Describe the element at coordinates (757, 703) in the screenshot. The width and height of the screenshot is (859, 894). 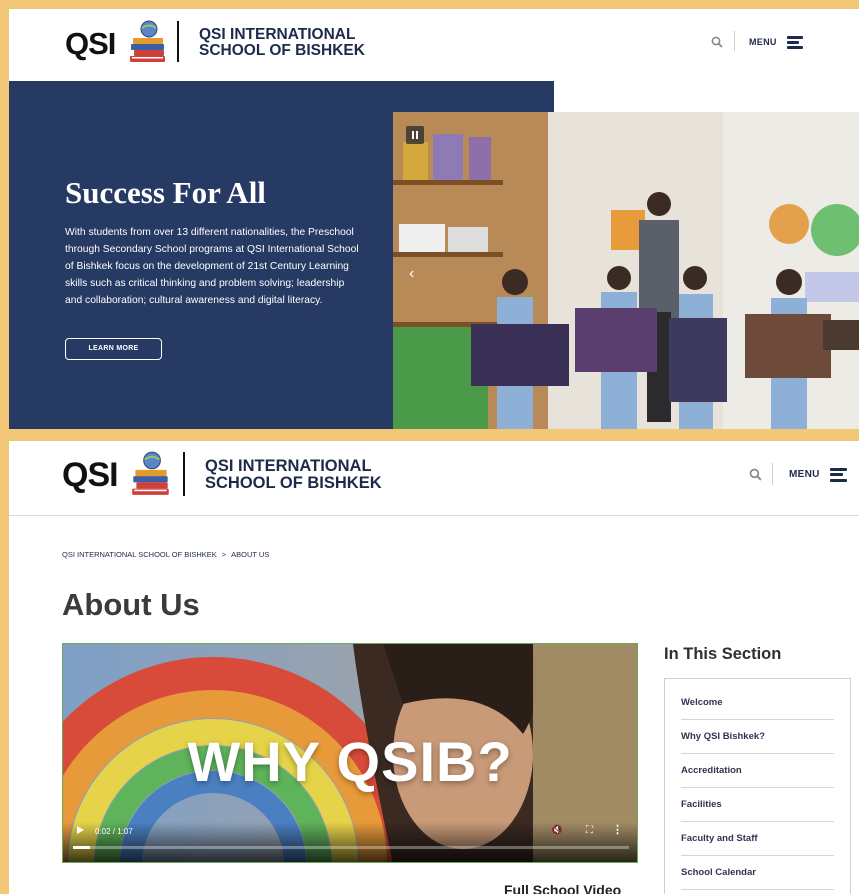
I see `section-nav-item-welcome: Welcome` at that location.